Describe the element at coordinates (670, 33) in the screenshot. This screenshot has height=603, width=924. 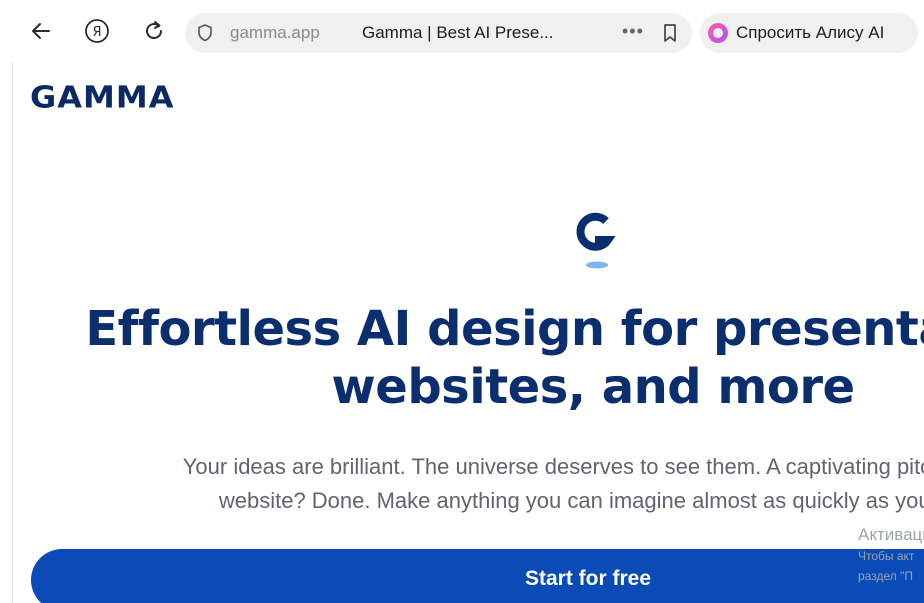
I see `bookmark-icon` at that location.